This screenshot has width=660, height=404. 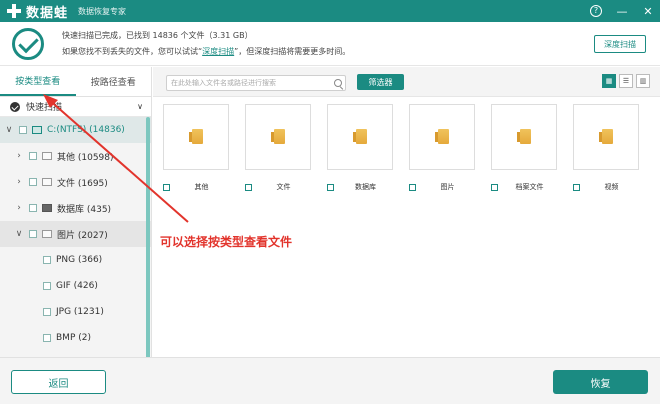 I want to click on tree-item-png: PNG (366), so click(x=75, y=260).